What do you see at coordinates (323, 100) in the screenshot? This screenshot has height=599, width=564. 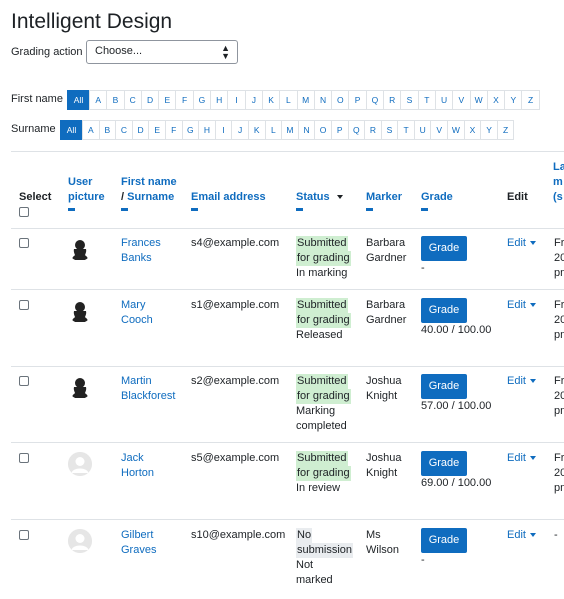 I see `first-name-initial-n: N` at bounding box center [323, 100].